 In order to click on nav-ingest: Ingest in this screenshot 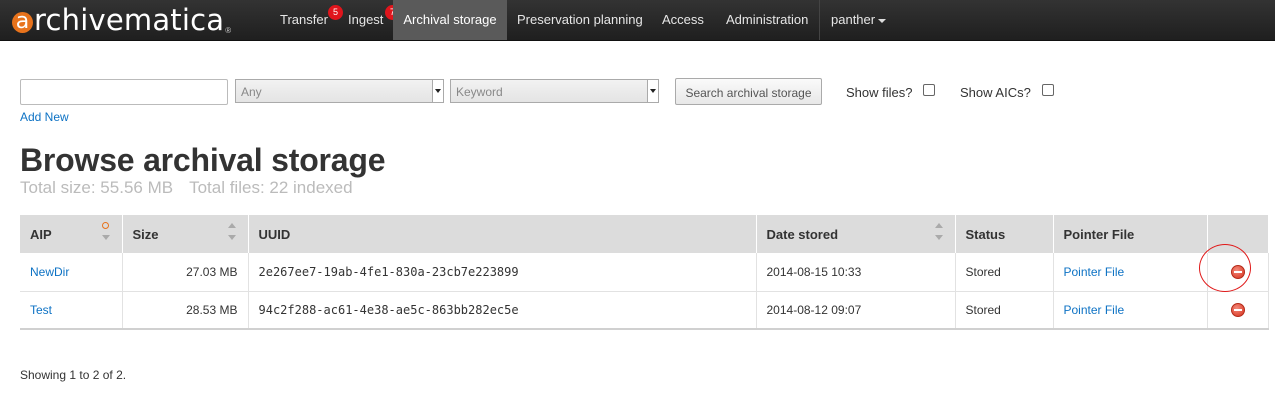, I will do `click(365, 20)`.